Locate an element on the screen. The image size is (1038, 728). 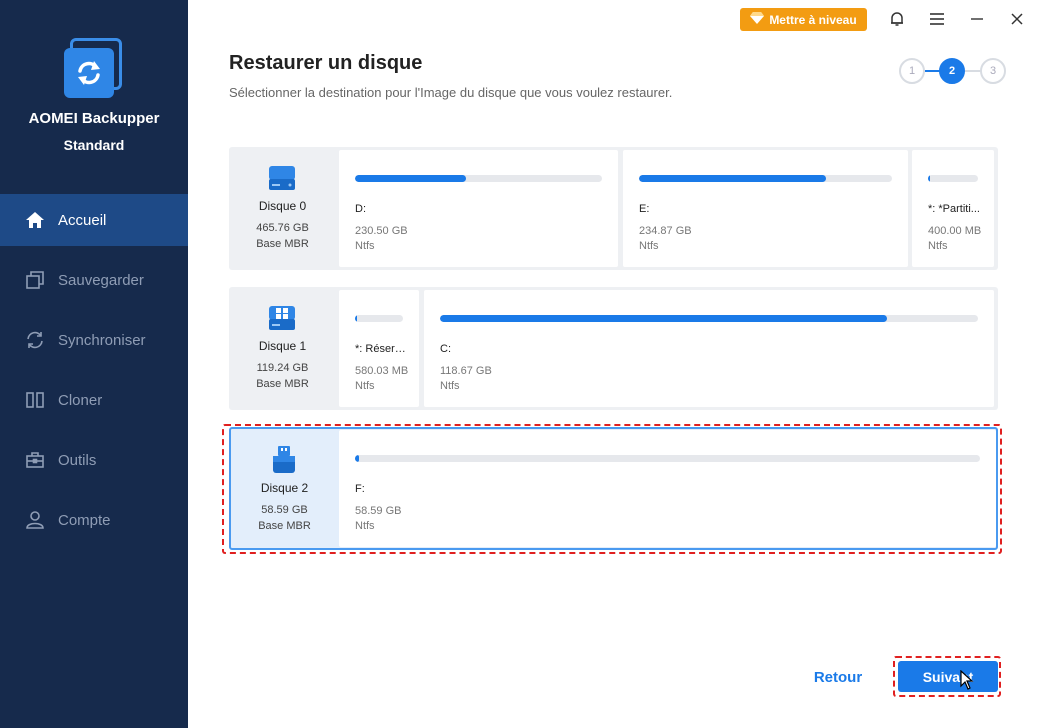
diamond-icon is located at coordinates (757, 19).